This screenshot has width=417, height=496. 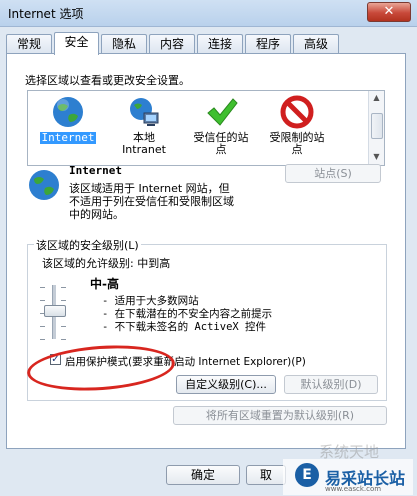 What do you see at coordinates (29, 43) in the screenshot?
I see `tab-general: 常规` at bounding box center [29, 43].